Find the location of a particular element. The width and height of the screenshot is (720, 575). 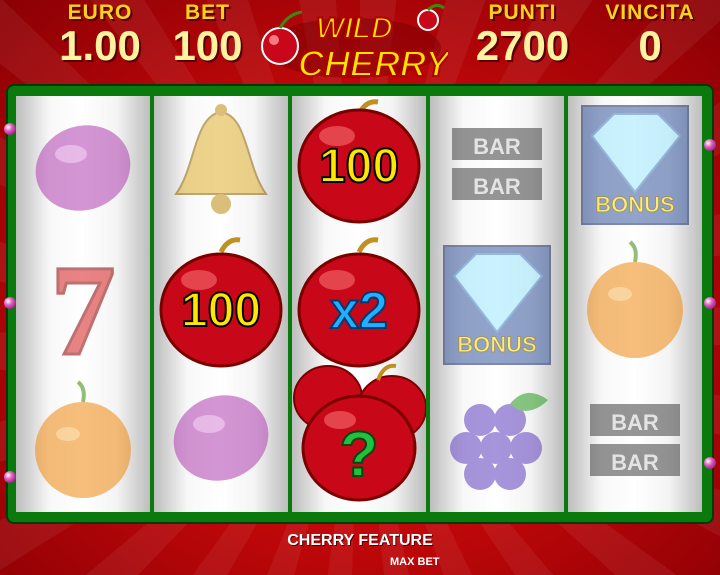

max-bet-button: MAX BET is located at coordinates (415, 562).